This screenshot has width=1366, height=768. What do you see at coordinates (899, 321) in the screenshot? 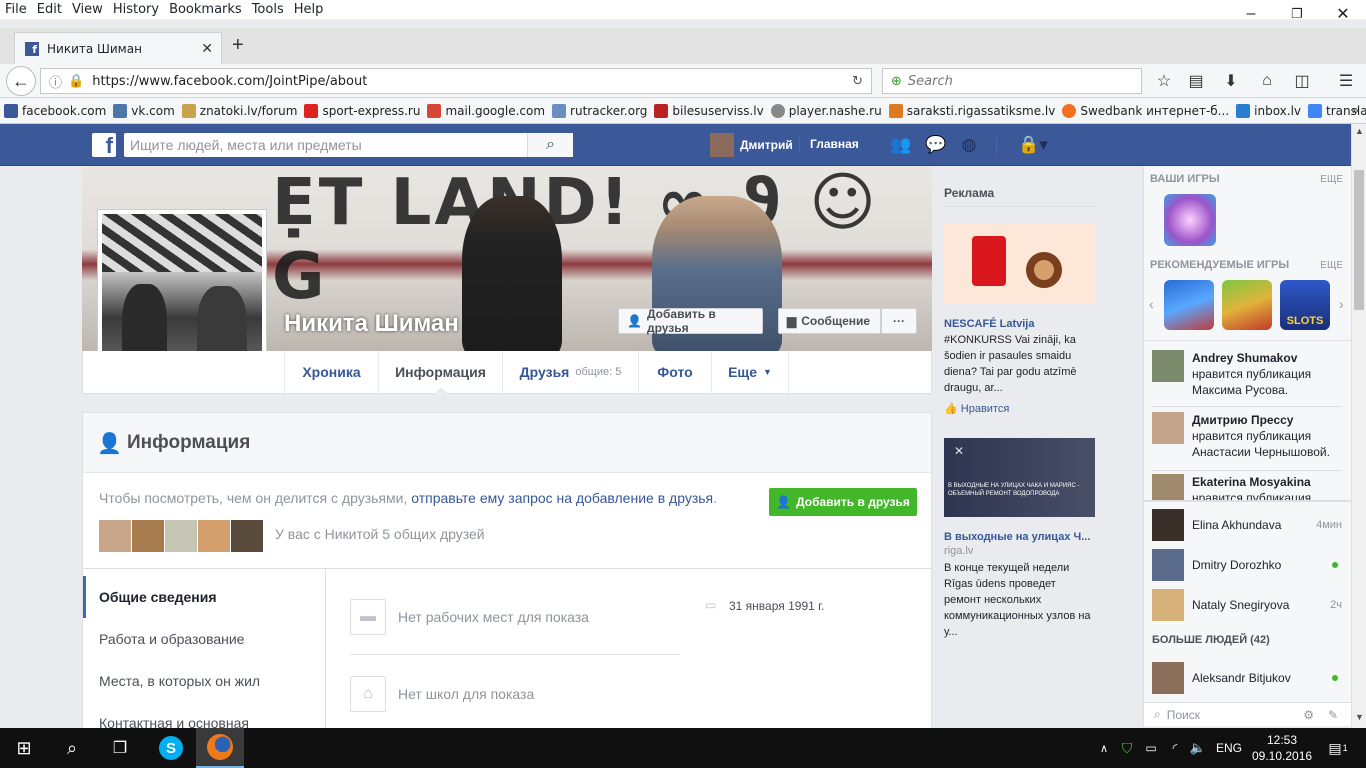
I see `more-options-button: ···` at bounding box center [899, 321].